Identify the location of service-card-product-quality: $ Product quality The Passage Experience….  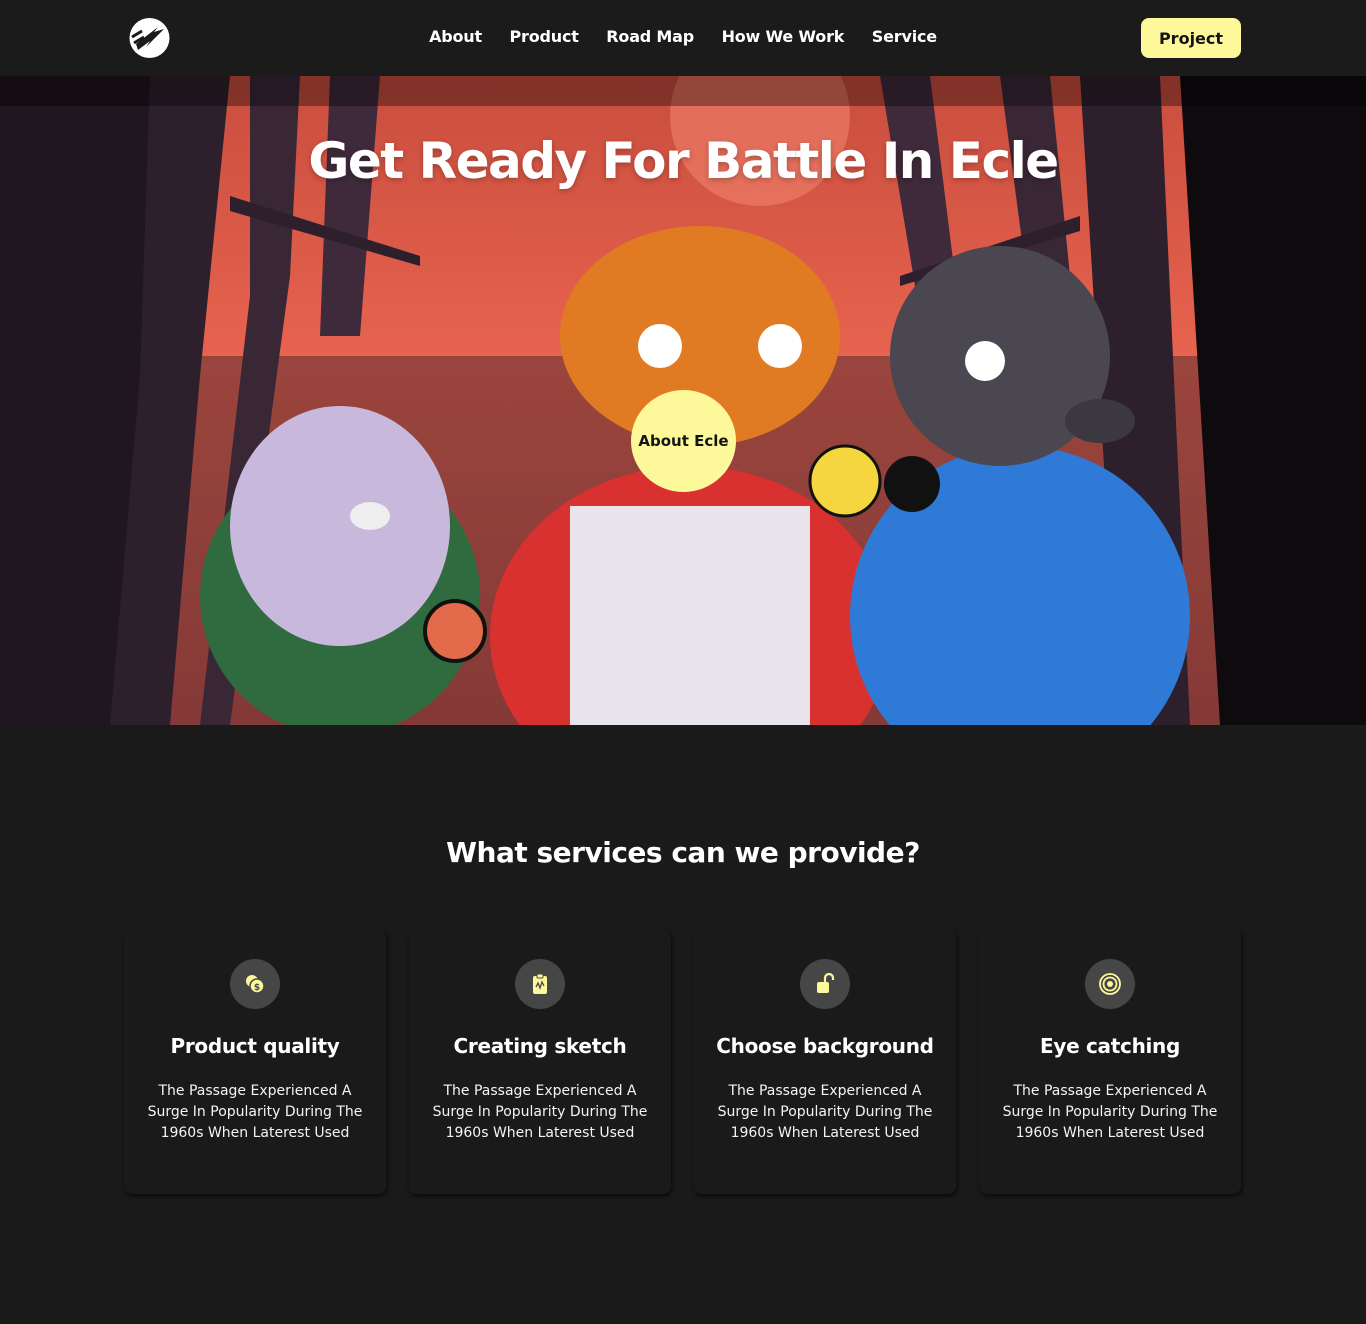
(255, 1062).